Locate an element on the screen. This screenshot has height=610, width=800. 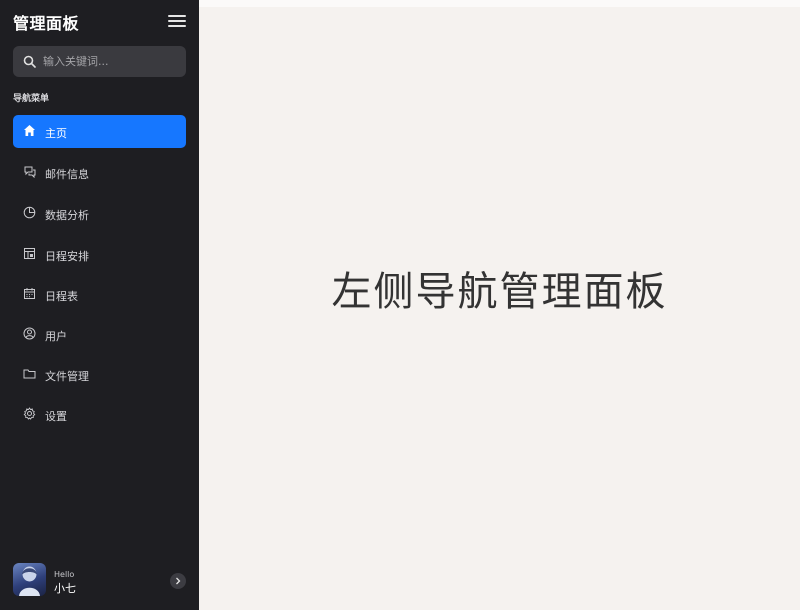
search-box is located at coordinates (99, 61).